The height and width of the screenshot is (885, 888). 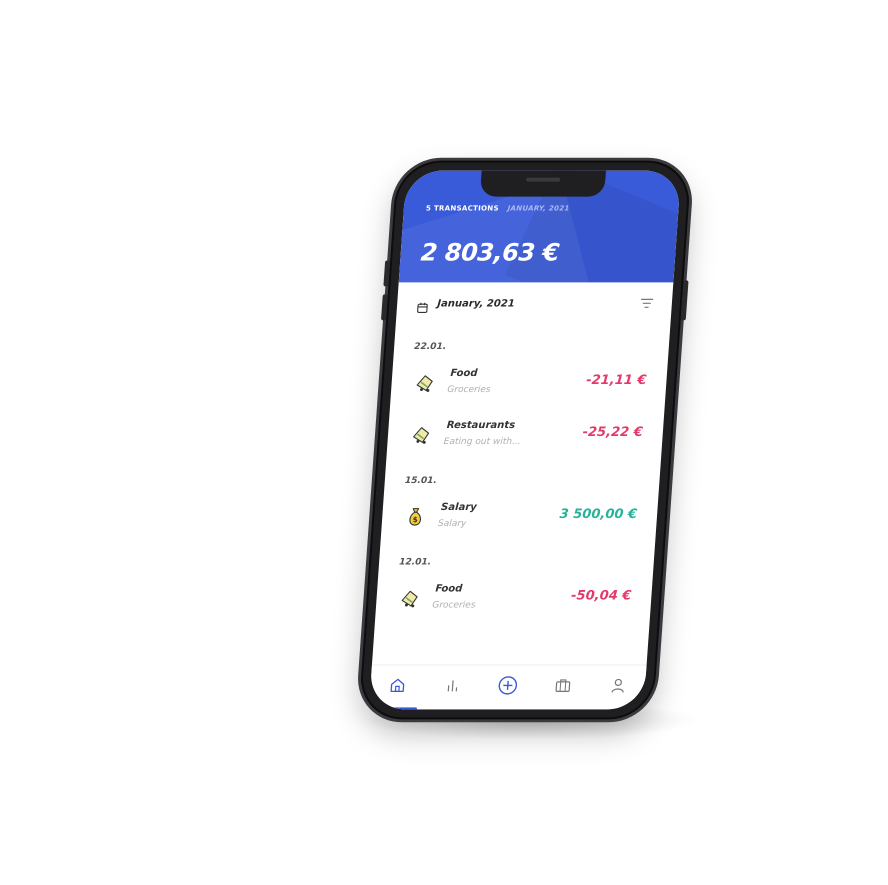 What do you see at coordinates (613, 432) in the screenshot?
I see `transaction-amount: -25,22 €` at bounding box center [613, 432].